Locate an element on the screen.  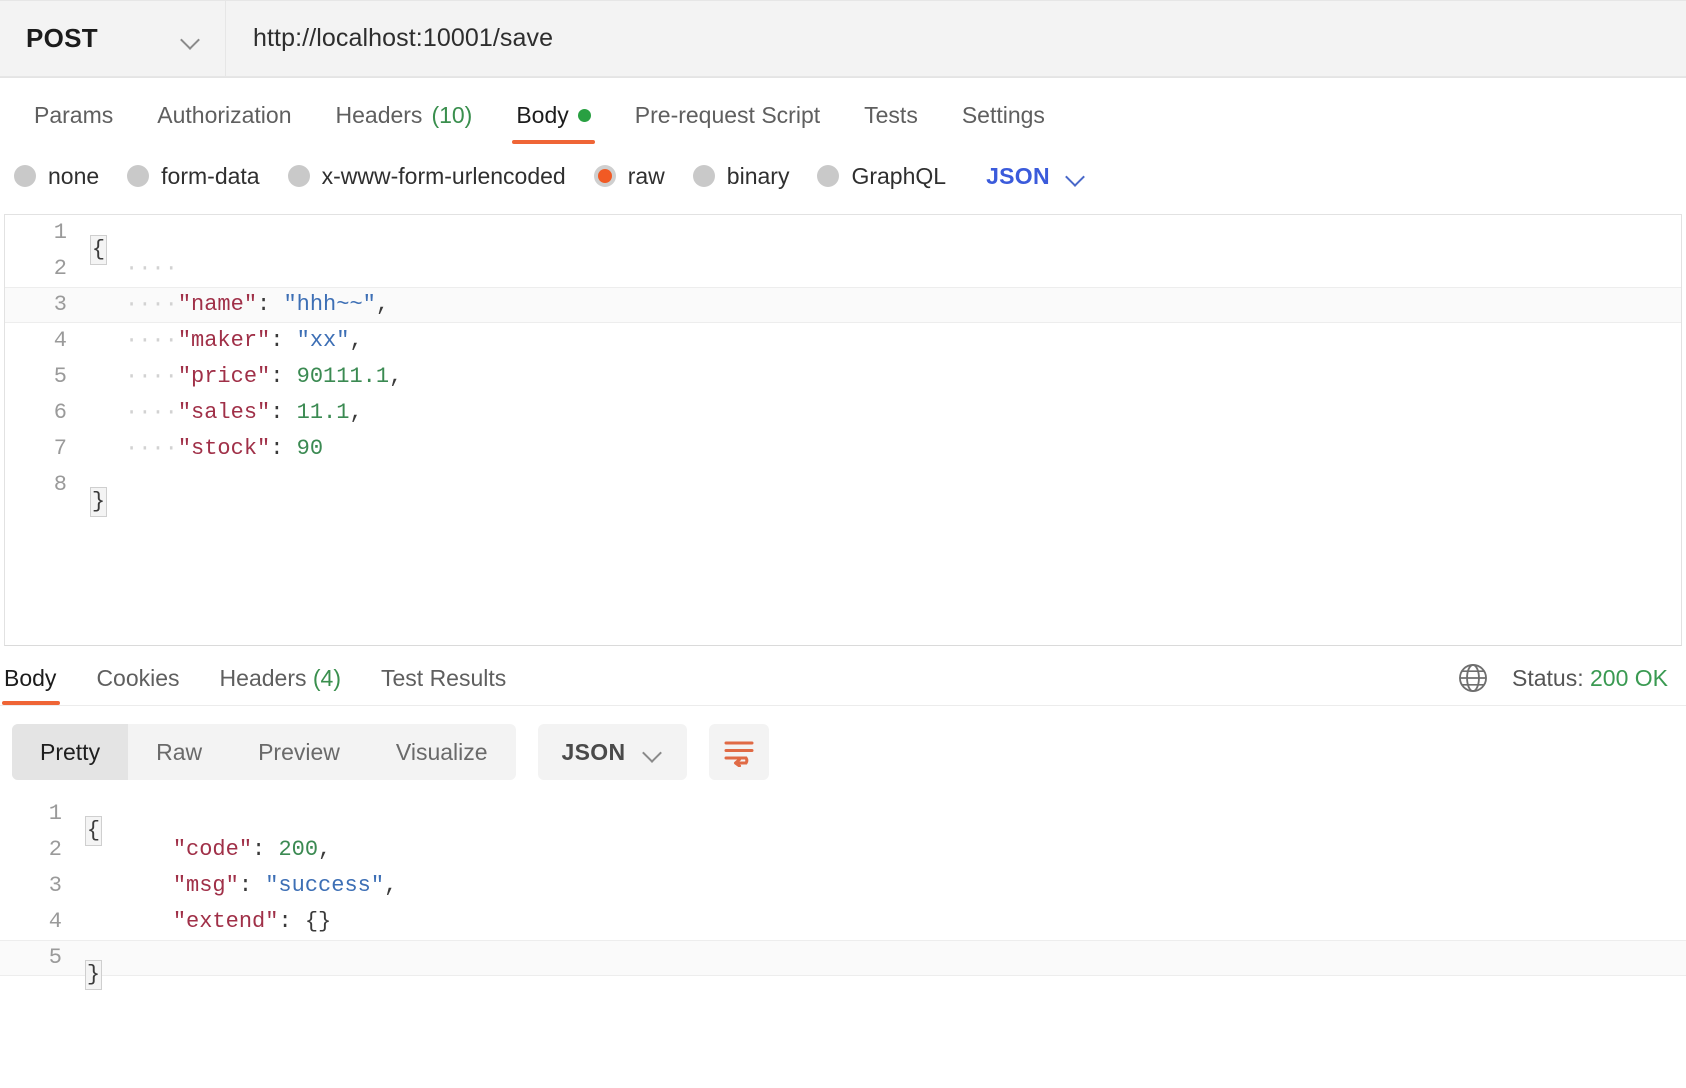
response-view-visualize-label: Visualize is located at coordinates (441, 751).